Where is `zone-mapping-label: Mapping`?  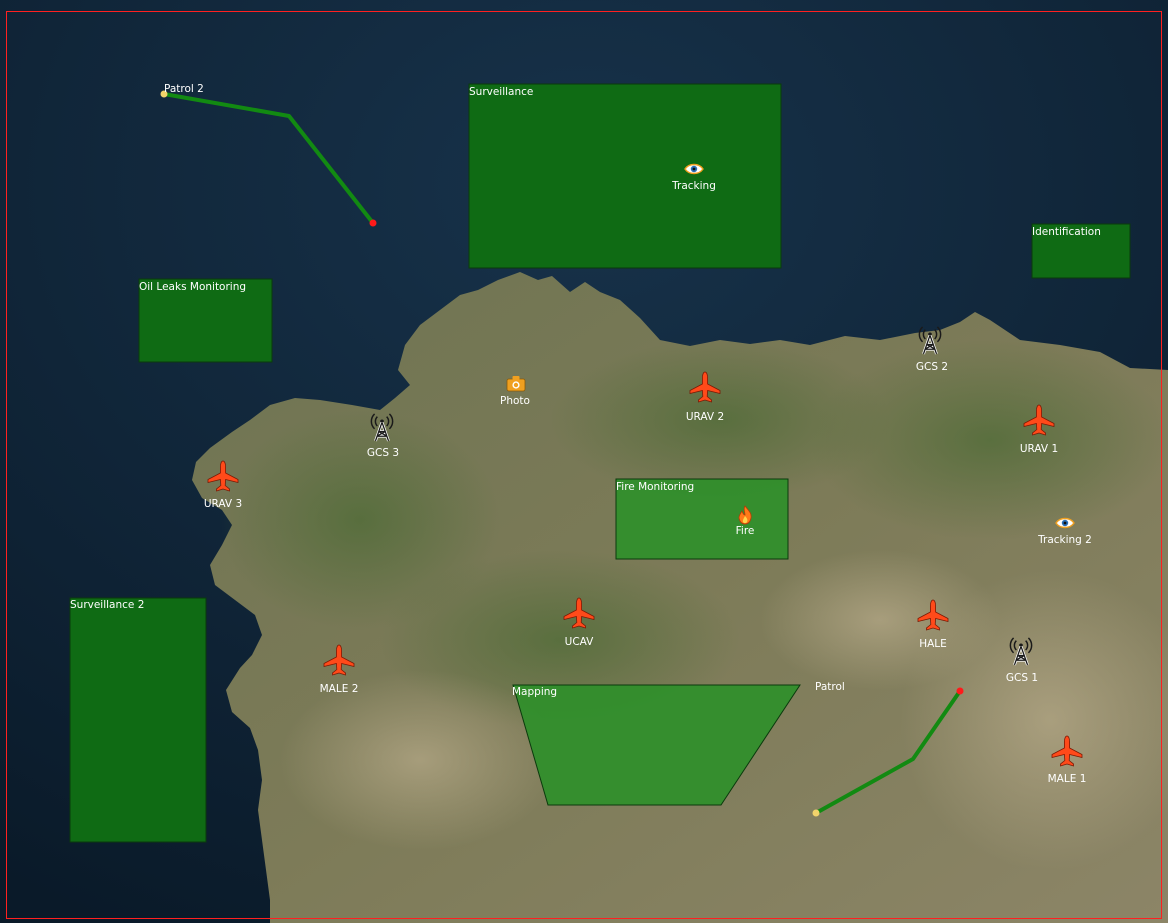 zone-mapping-label: Mapping is located at coordinates (534, 692).